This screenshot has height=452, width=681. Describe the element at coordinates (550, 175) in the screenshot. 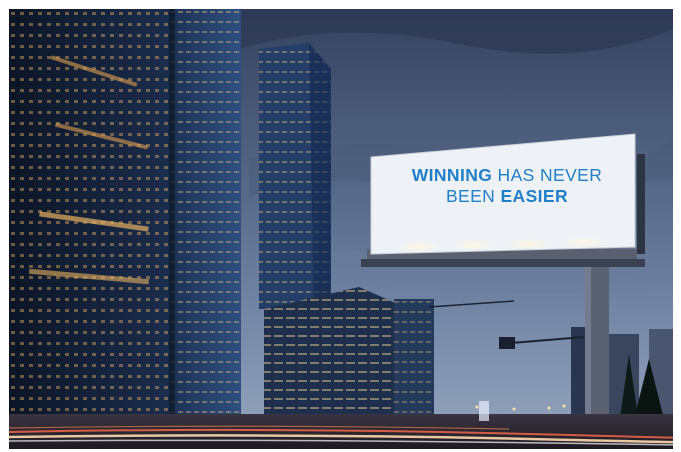

I see `billboard-words-has-never: HAS NEVER` at that location.